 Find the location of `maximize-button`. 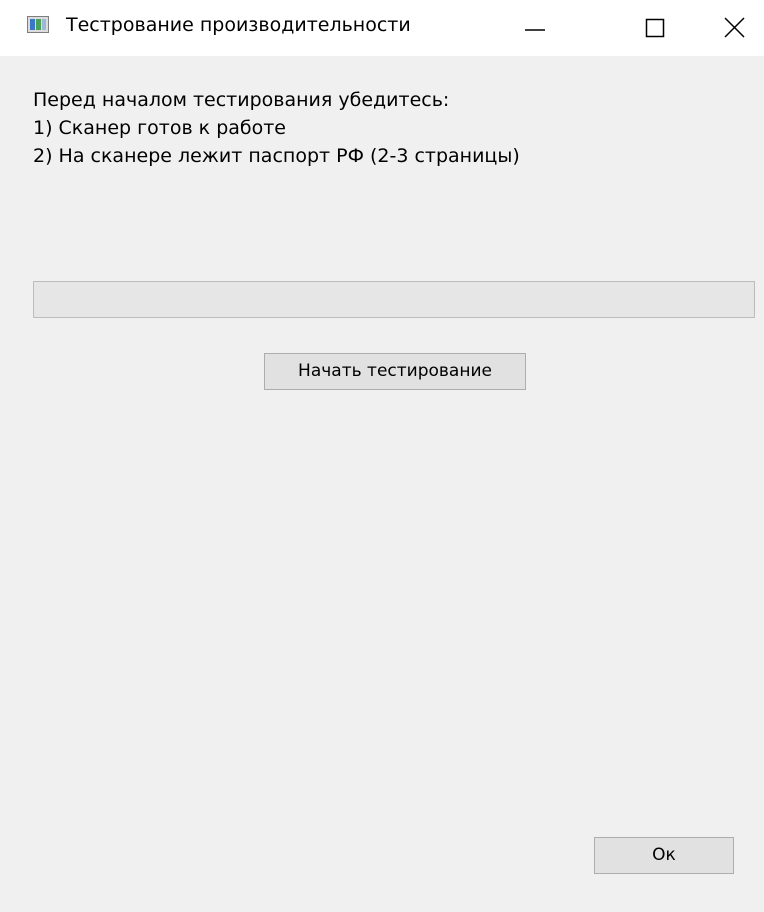

maximize-button is located at coordinates (654, 26).